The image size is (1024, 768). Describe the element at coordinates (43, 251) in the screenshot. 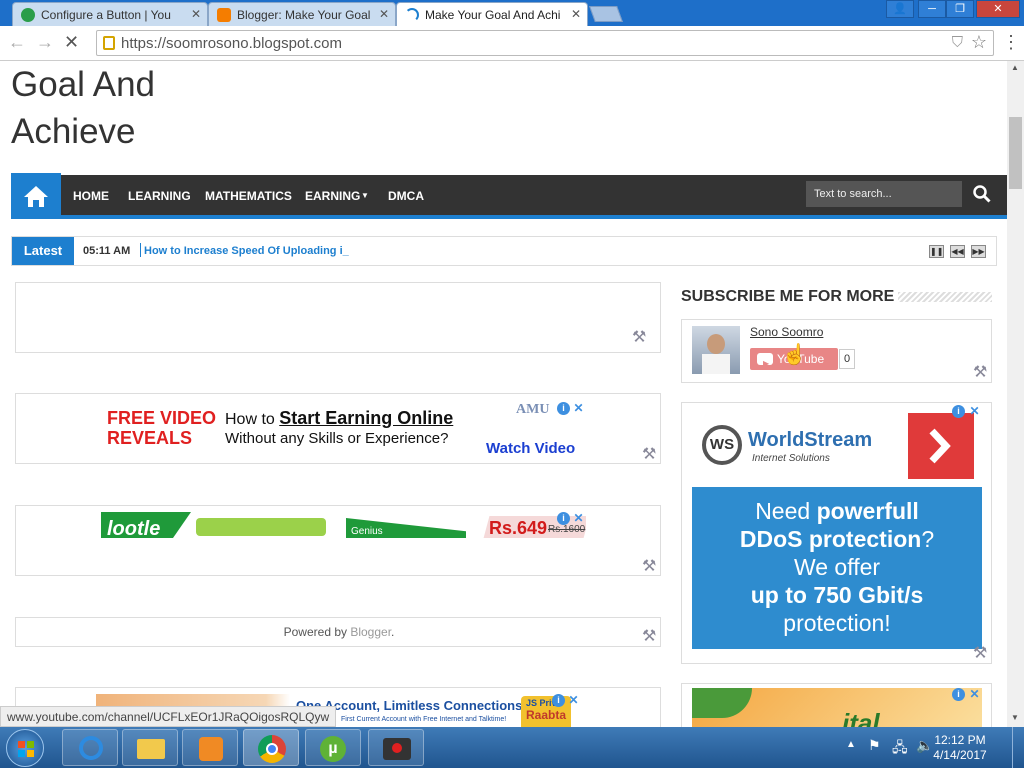

I see `ticker-label: Latest` at that location.